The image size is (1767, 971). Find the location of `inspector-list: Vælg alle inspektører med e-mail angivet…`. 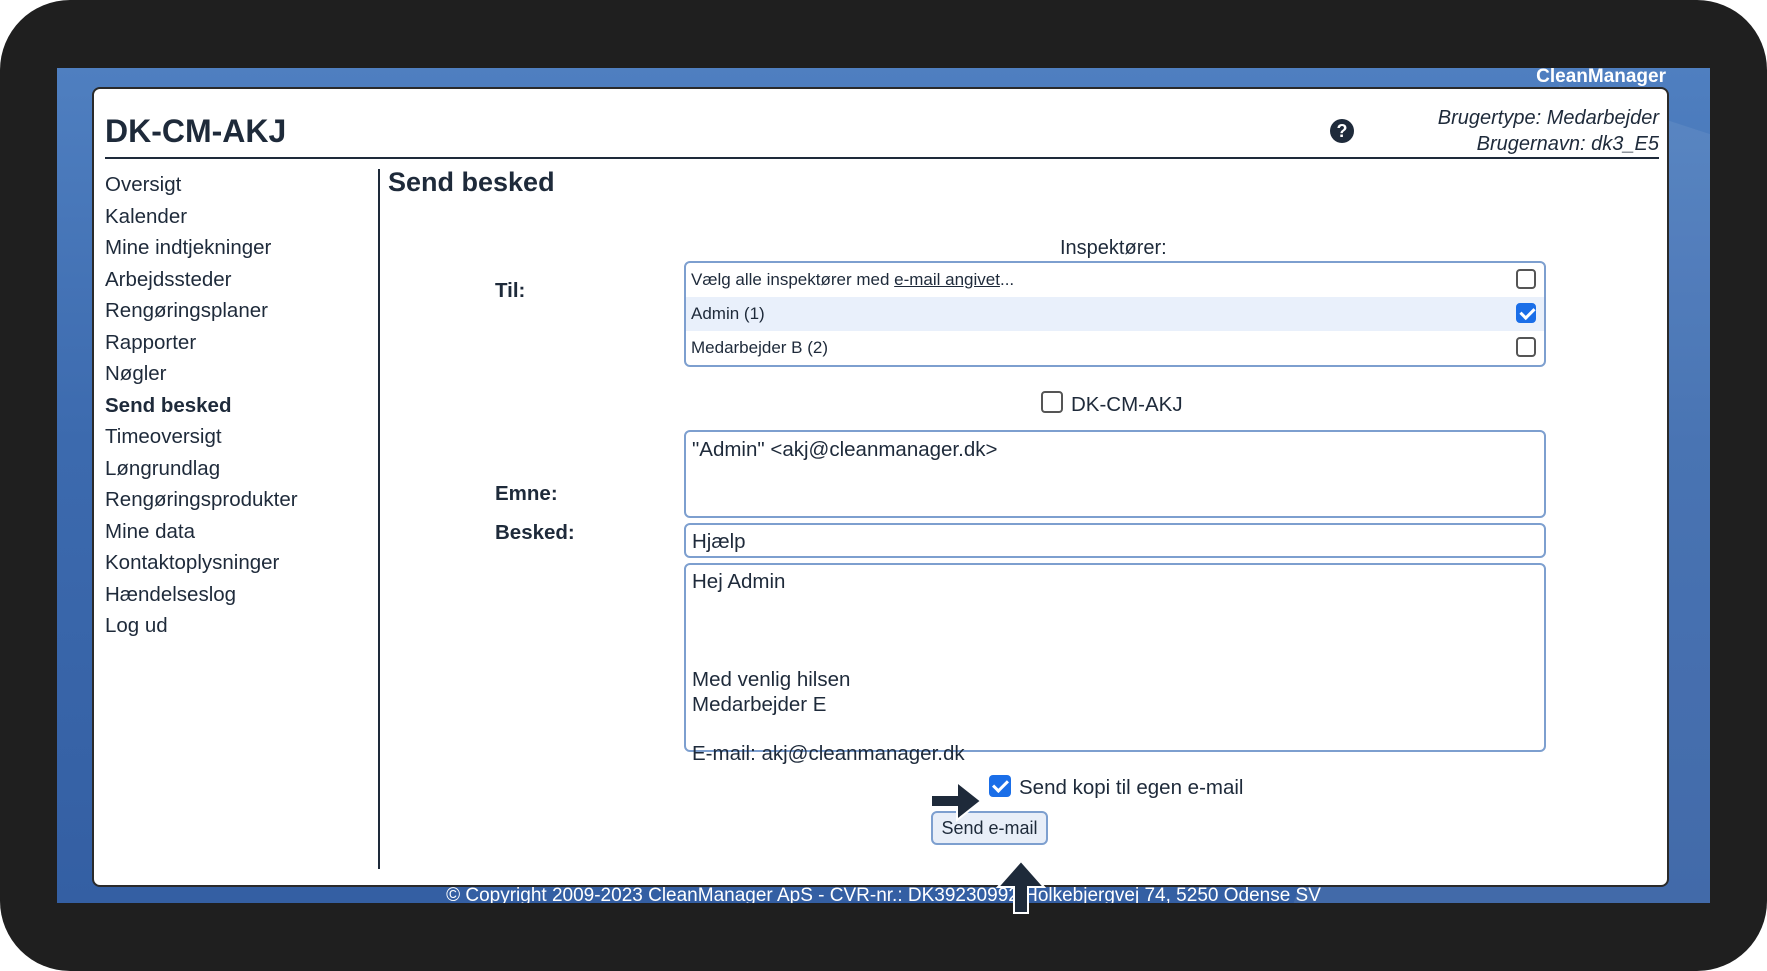

inspector-list: Vælg alle inspektører med e-mail angivet… is located at coordinates (1115, 314).